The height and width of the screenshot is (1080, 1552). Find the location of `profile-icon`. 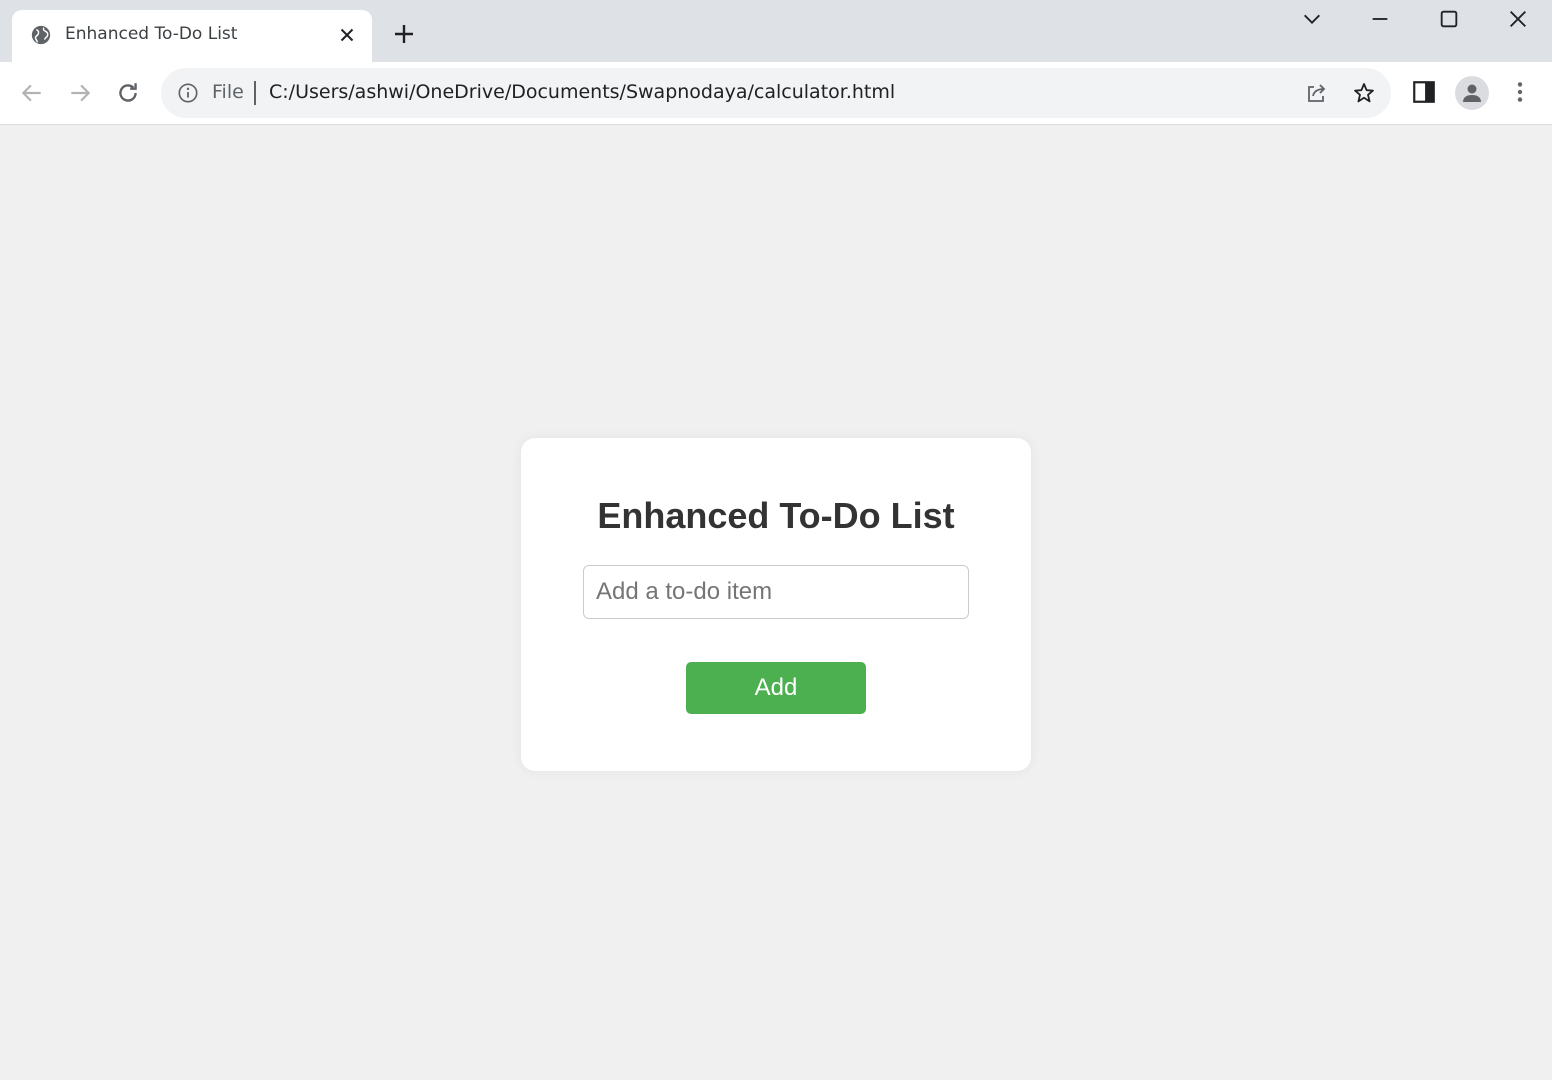

profile-icon is located at coordinates (1472, 93).